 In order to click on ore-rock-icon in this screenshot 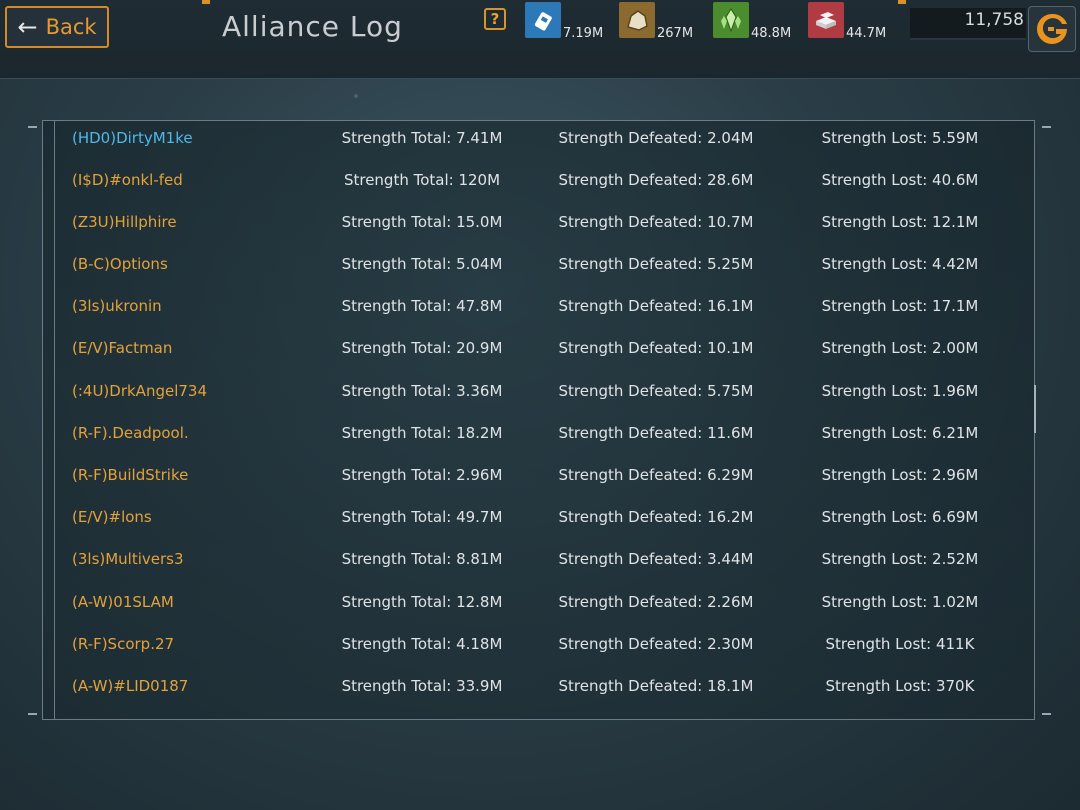, I will do `click(637, 20)`.